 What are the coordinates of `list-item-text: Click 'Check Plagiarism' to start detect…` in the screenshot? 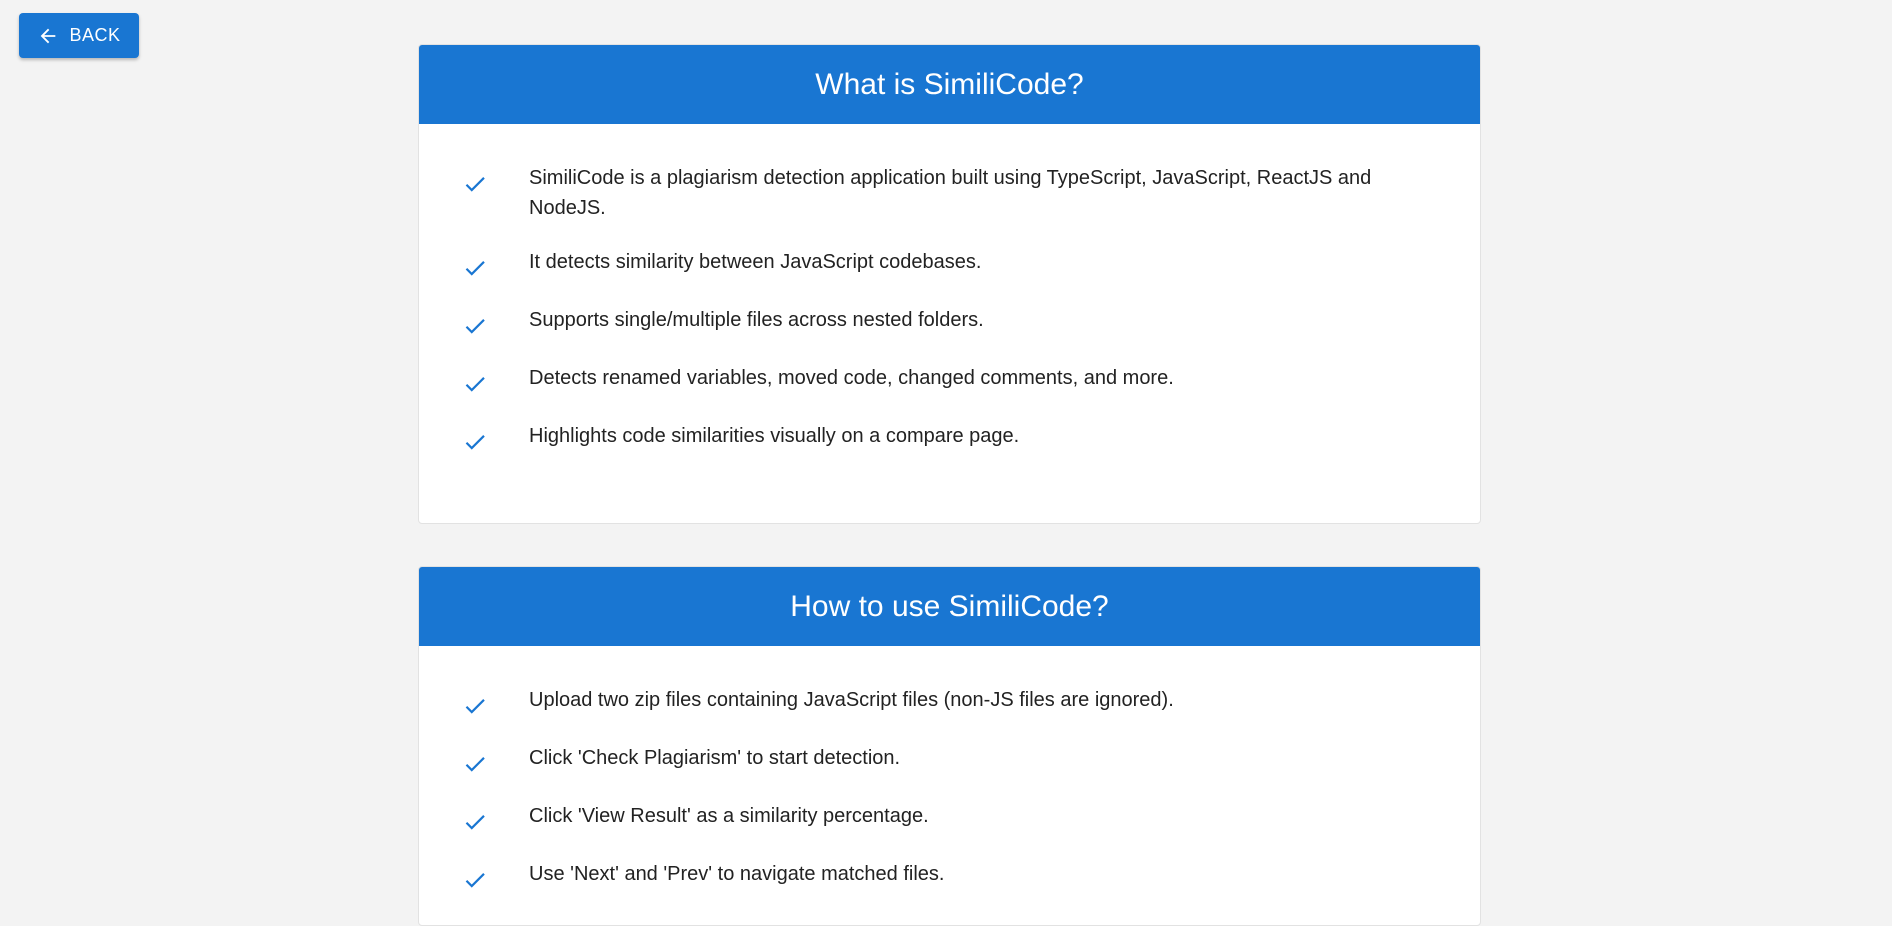 It's located at (715, 758).